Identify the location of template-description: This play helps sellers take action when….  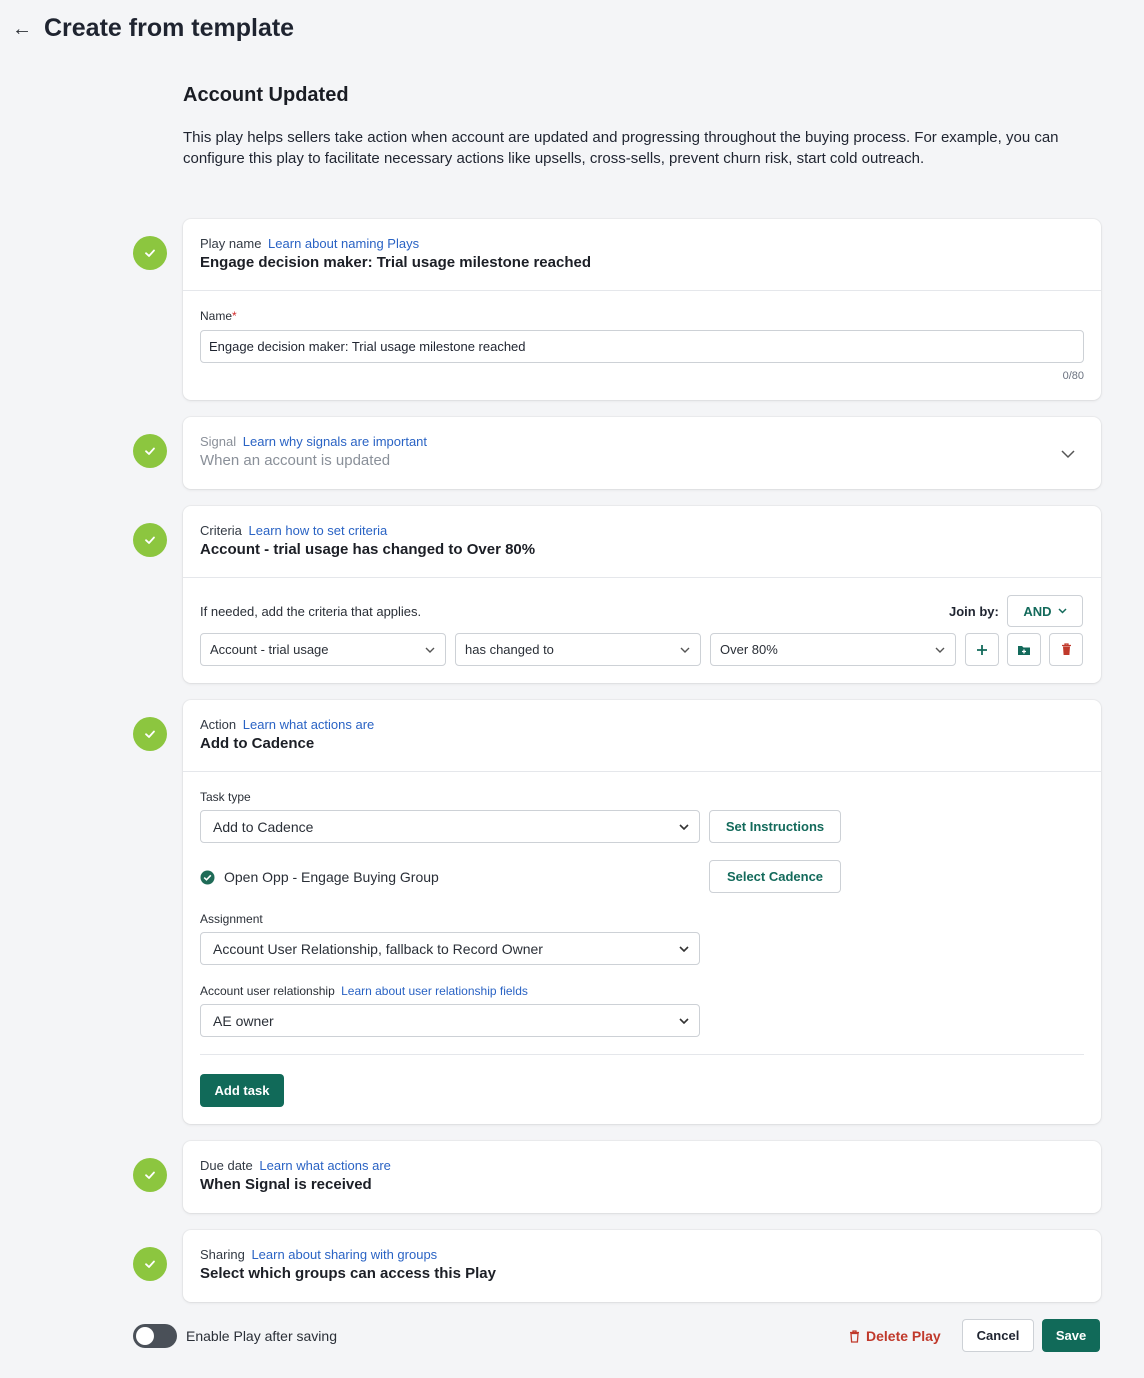
(621, 148).